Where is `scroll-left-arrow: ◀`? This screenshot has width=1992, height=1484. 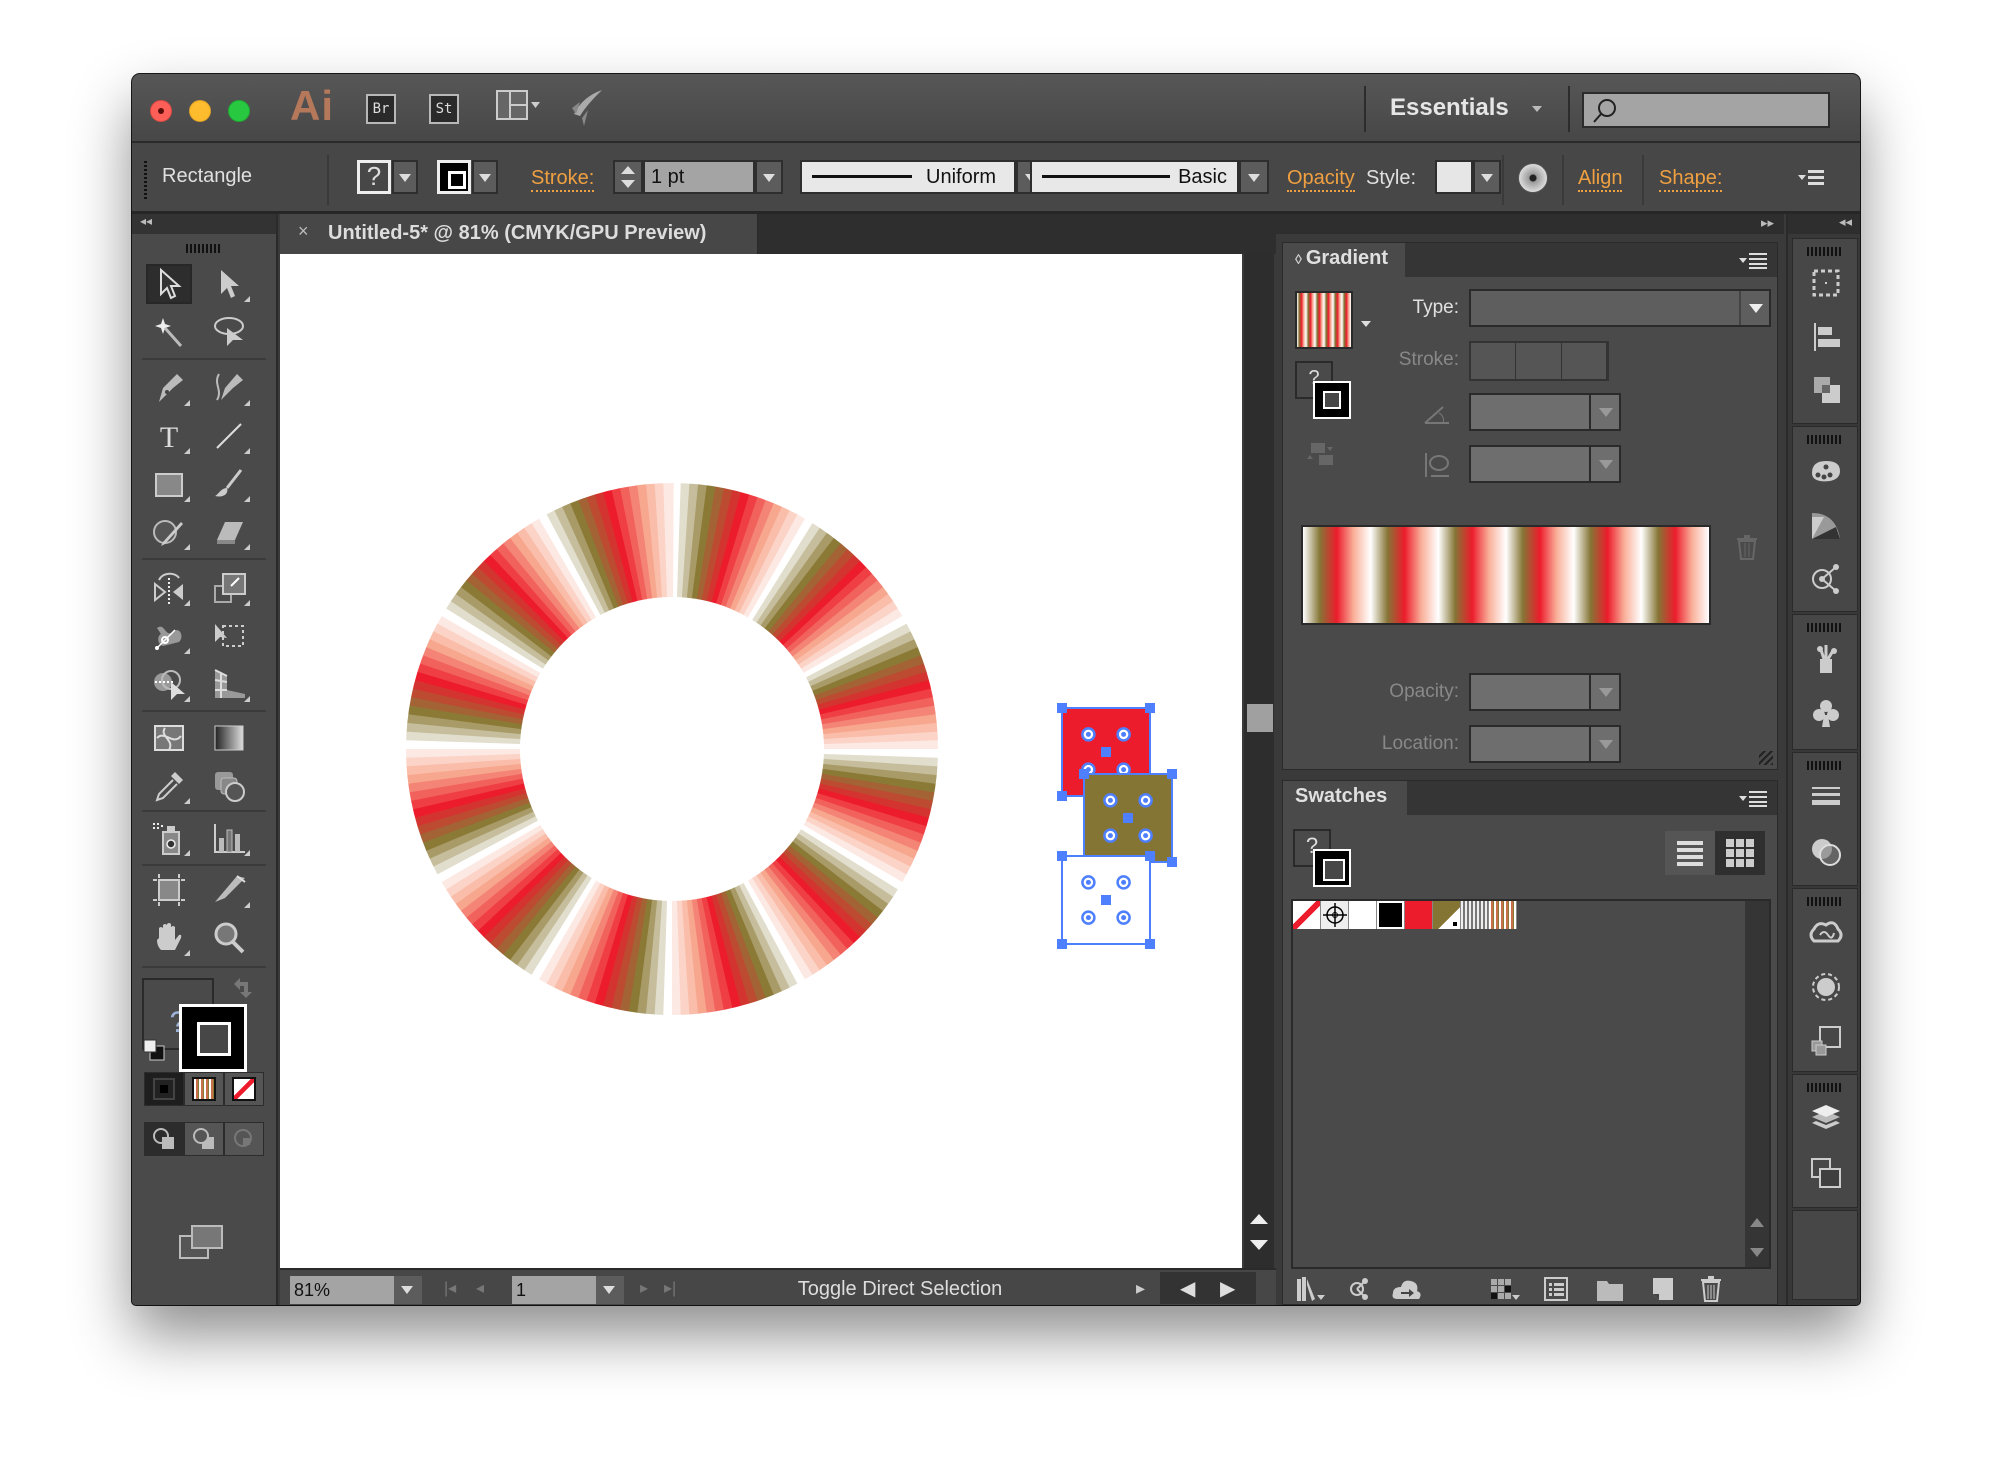 scroll-left-arrow: ◀ is located at coordinates (1187, 1288).